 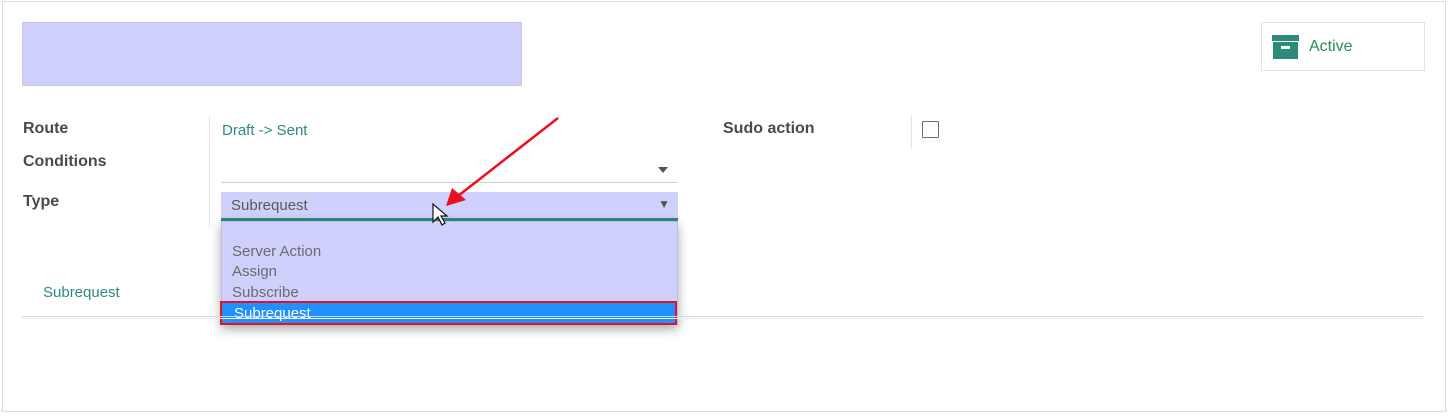 I want to click on route-label: Route, so click(x=46, y=128).